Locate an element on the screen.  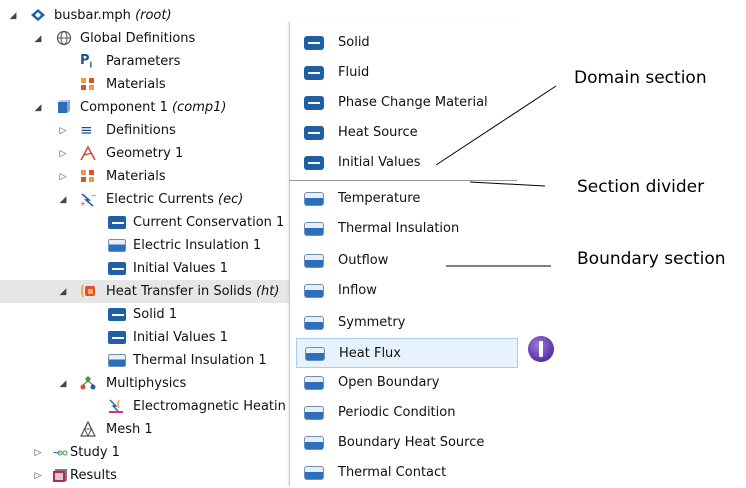
divider-callout-line is located at coordinates (507, 184).